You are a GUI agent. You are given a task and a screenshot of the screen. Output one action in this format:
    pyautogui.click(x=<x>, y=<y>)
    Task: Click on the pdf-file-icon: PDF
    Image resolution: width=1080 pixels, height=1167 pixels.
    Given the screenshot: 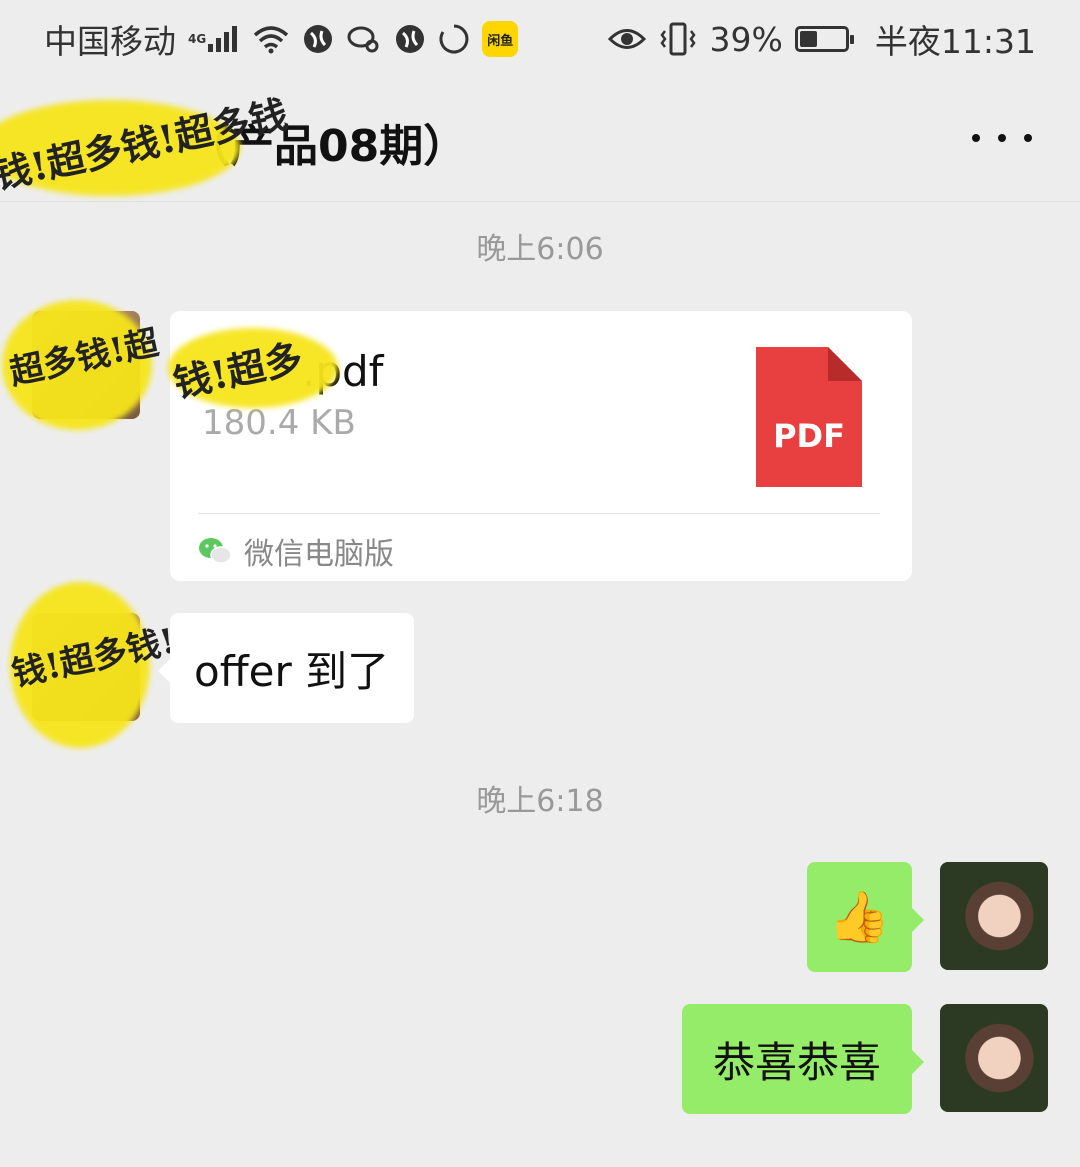 What is the action you would take?
    pyautogui.click(x=809, y=417)
    